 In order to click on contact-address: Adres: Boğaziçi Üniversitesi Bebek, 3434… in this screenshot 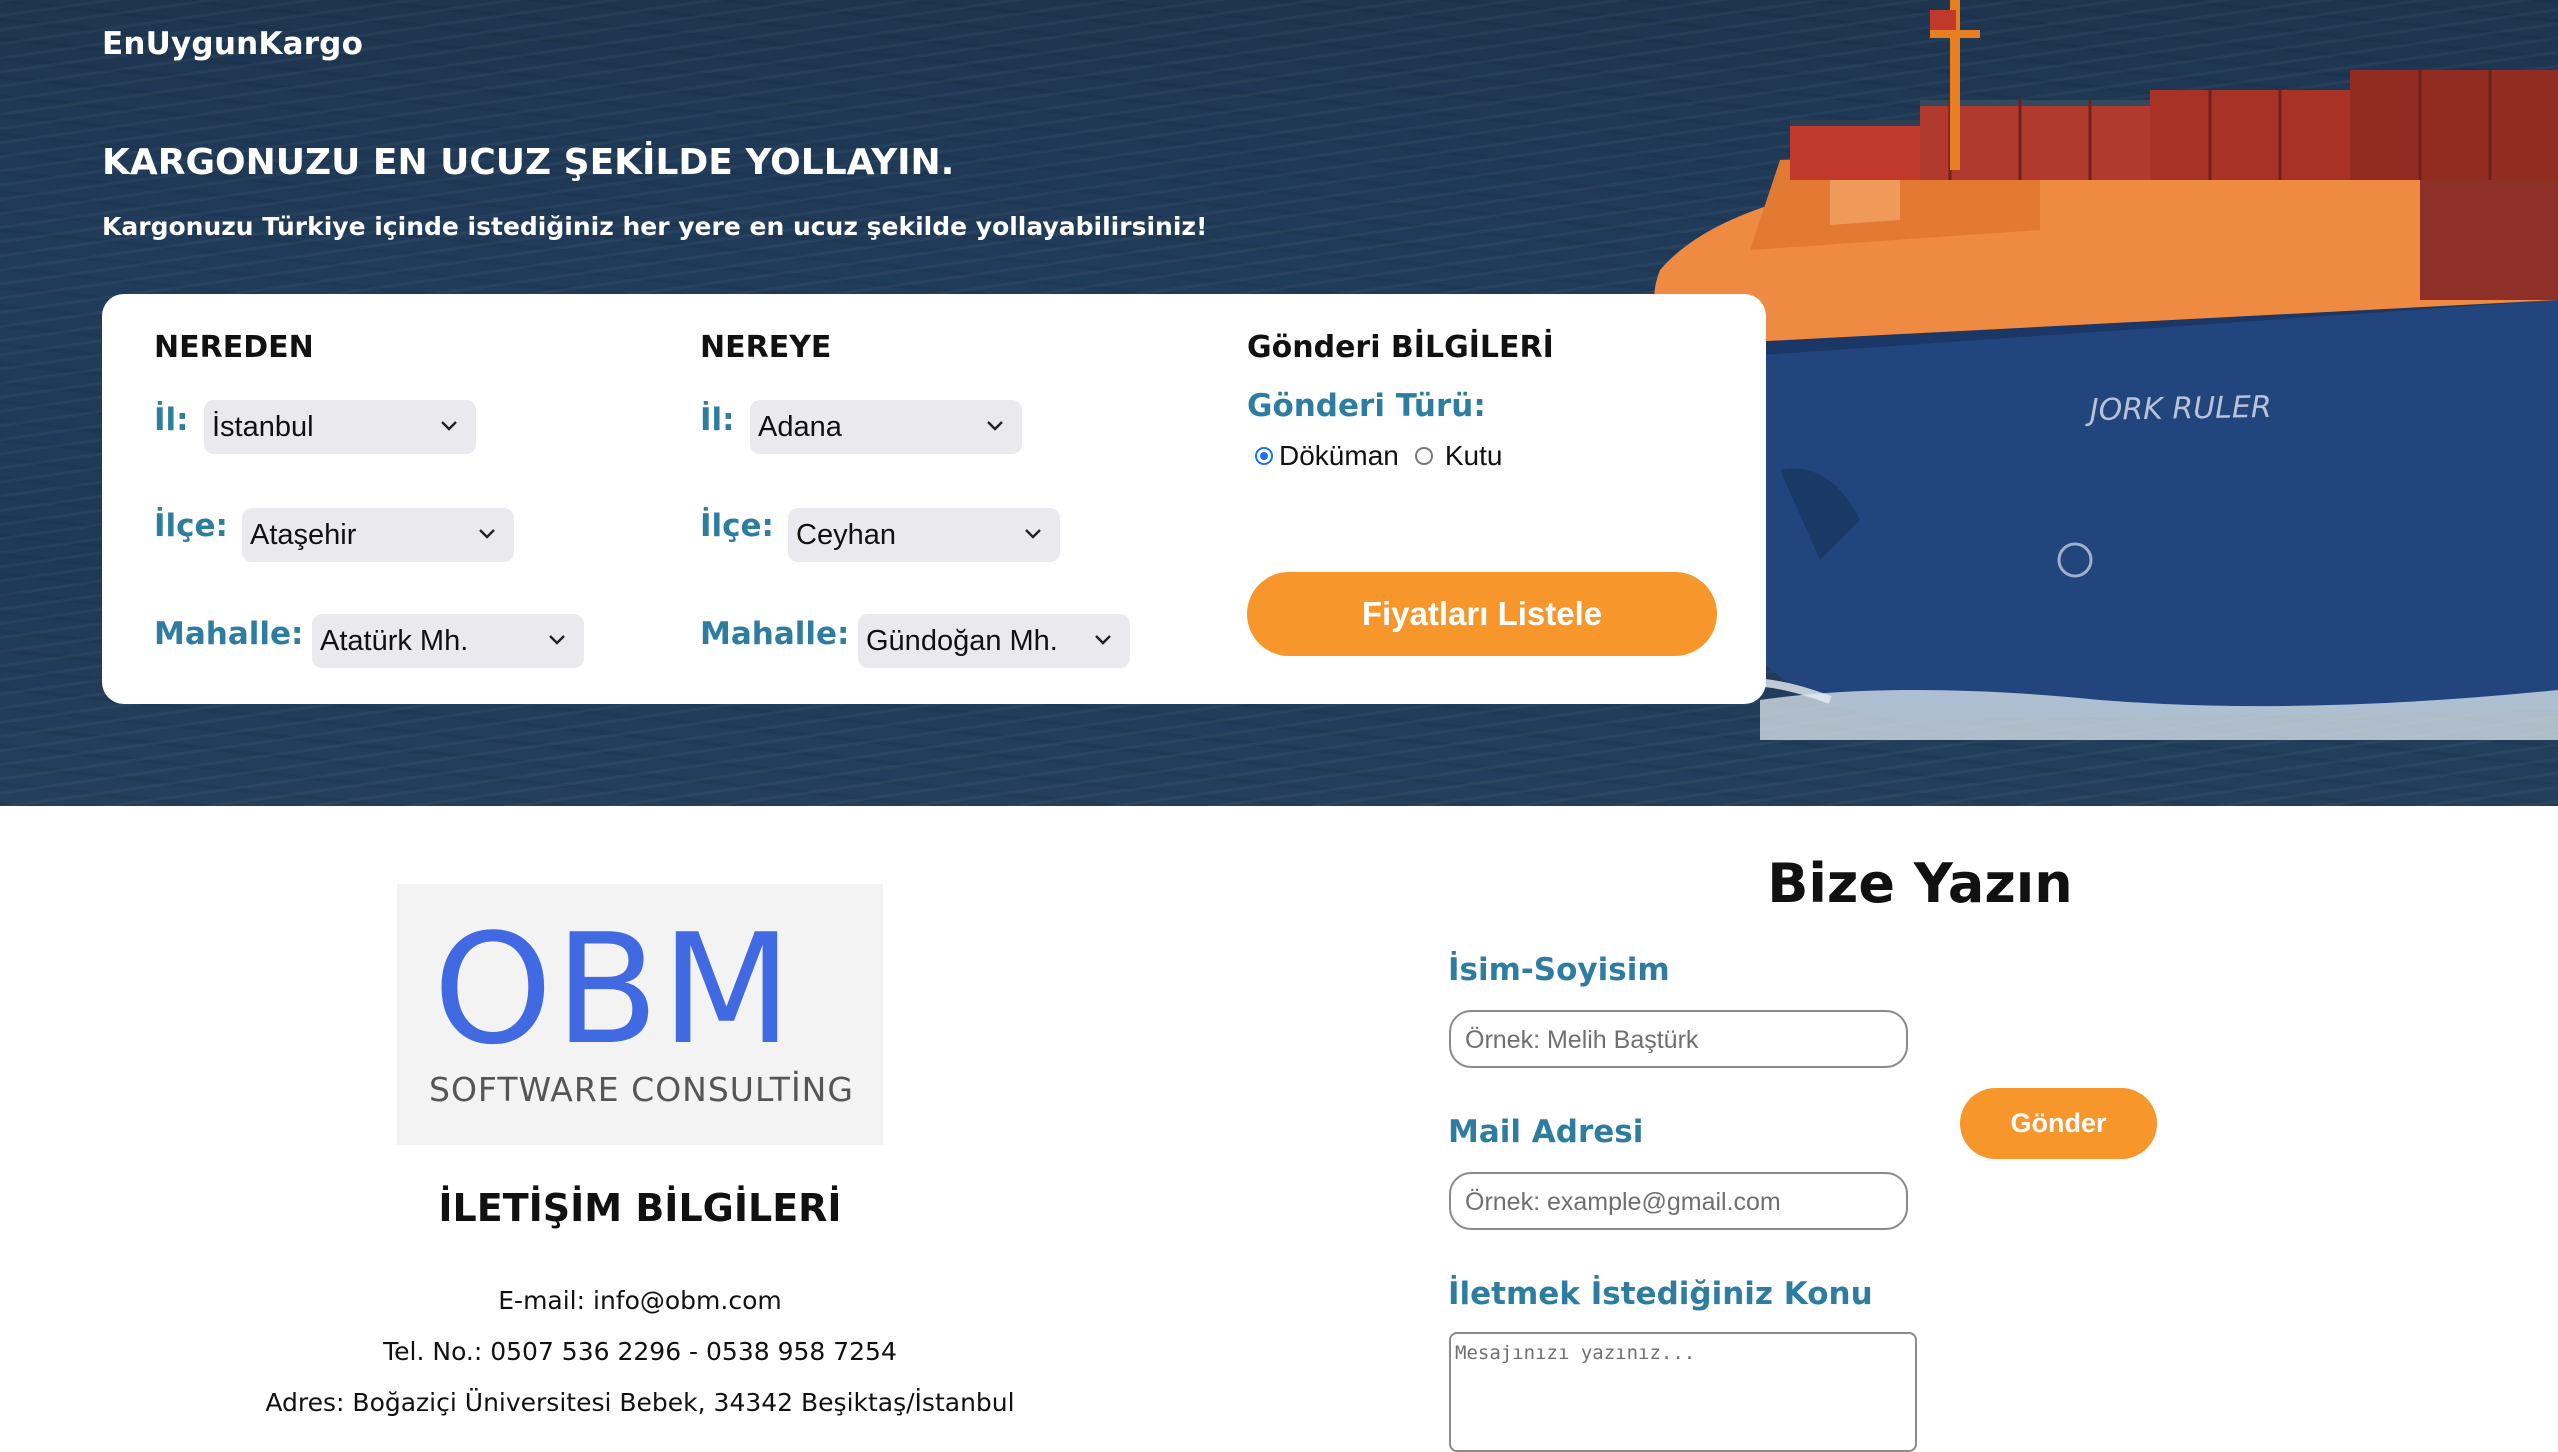, I will do `click(640, 1402)`.